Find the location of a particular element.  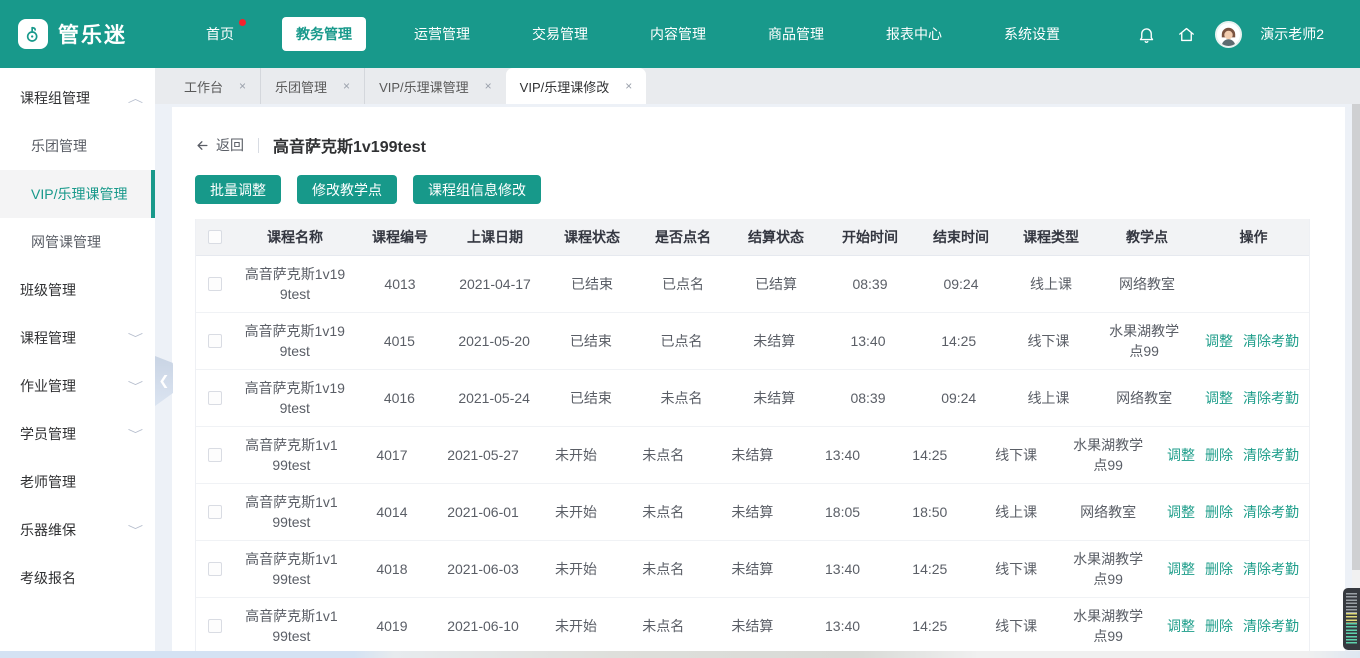

toolbar-button-2: 修改教学点 is located at coordinates (347, 189).